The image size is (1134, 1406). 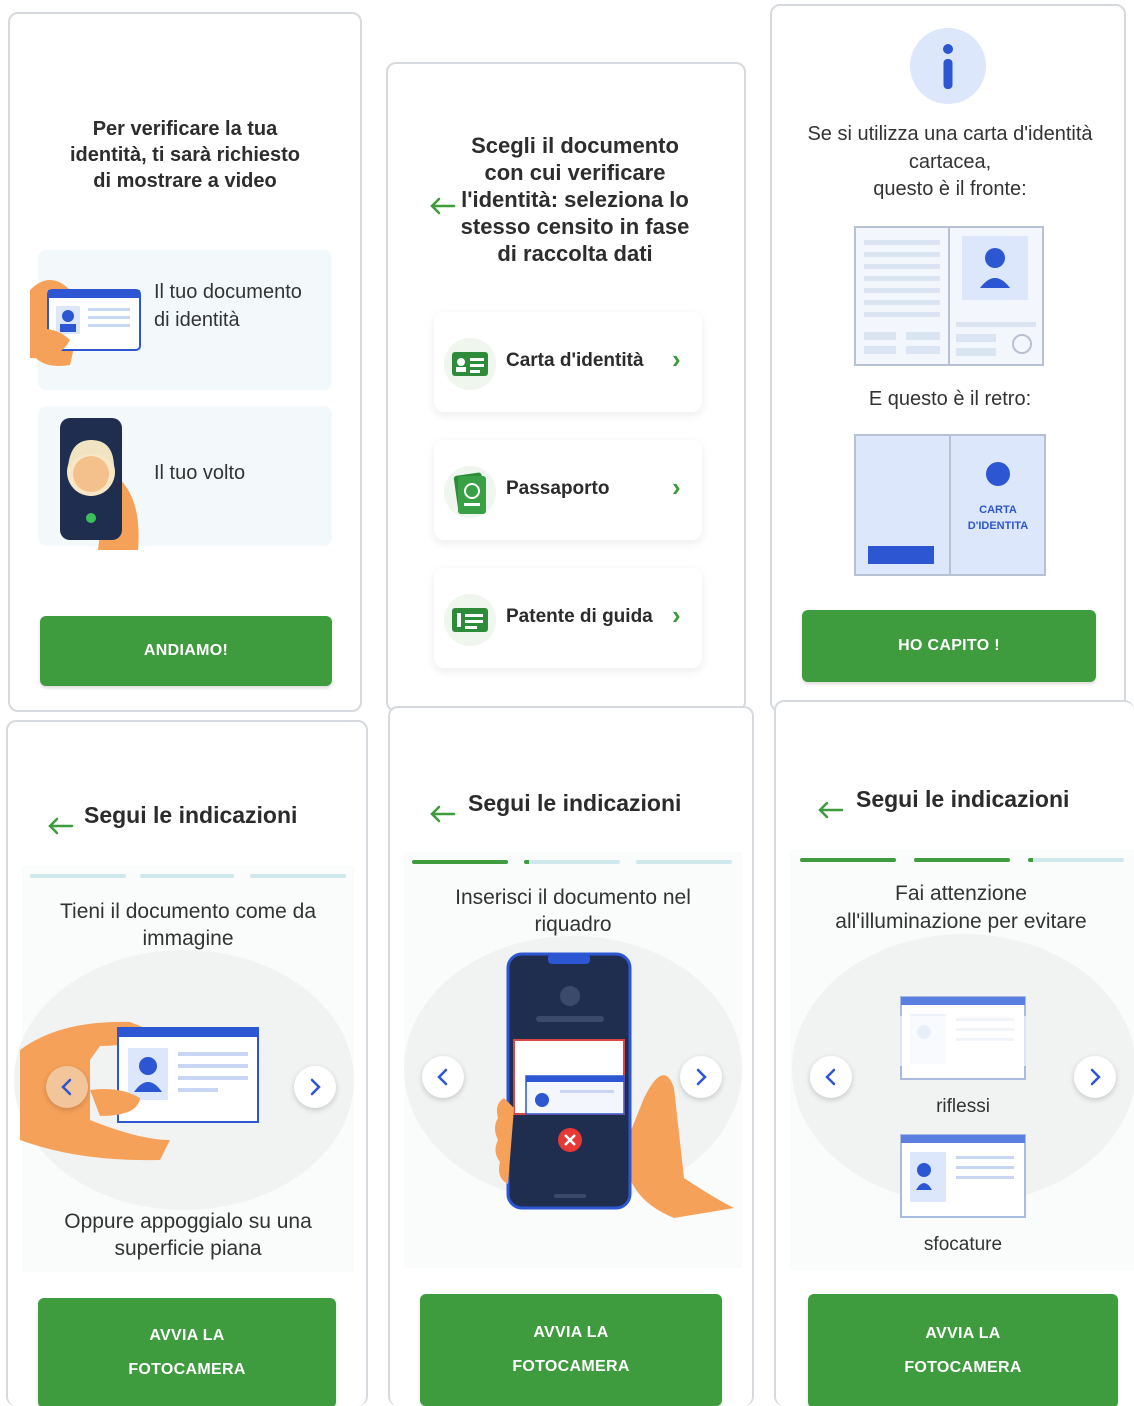 What do you see at coordinates (558, 488) in the screenshot?
I see `option-label: Passaporto` at bounding box center [558, 488].